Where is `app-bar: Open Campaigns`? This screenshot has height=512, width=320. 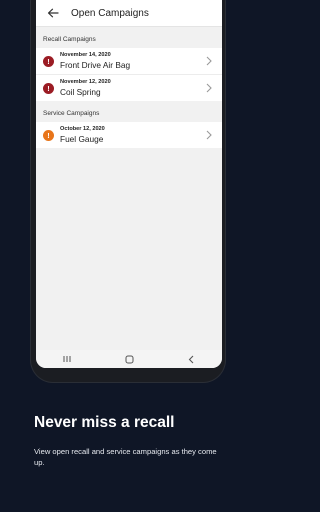 app-bar: Open Campaigns is located at coordinates (129, 13).